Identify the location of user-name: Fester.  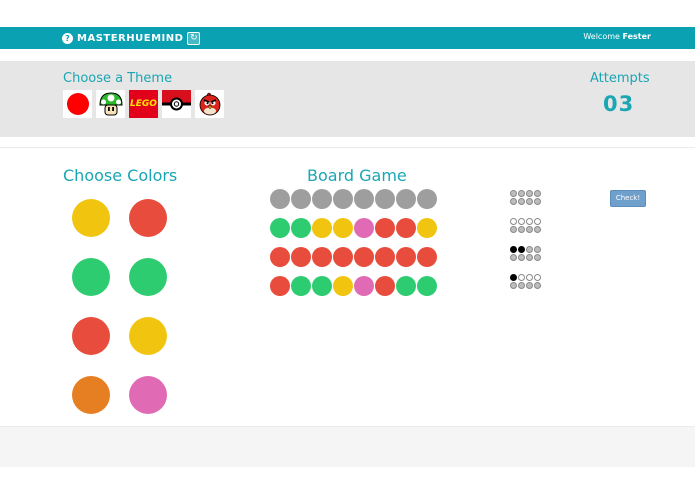
(636, 36).